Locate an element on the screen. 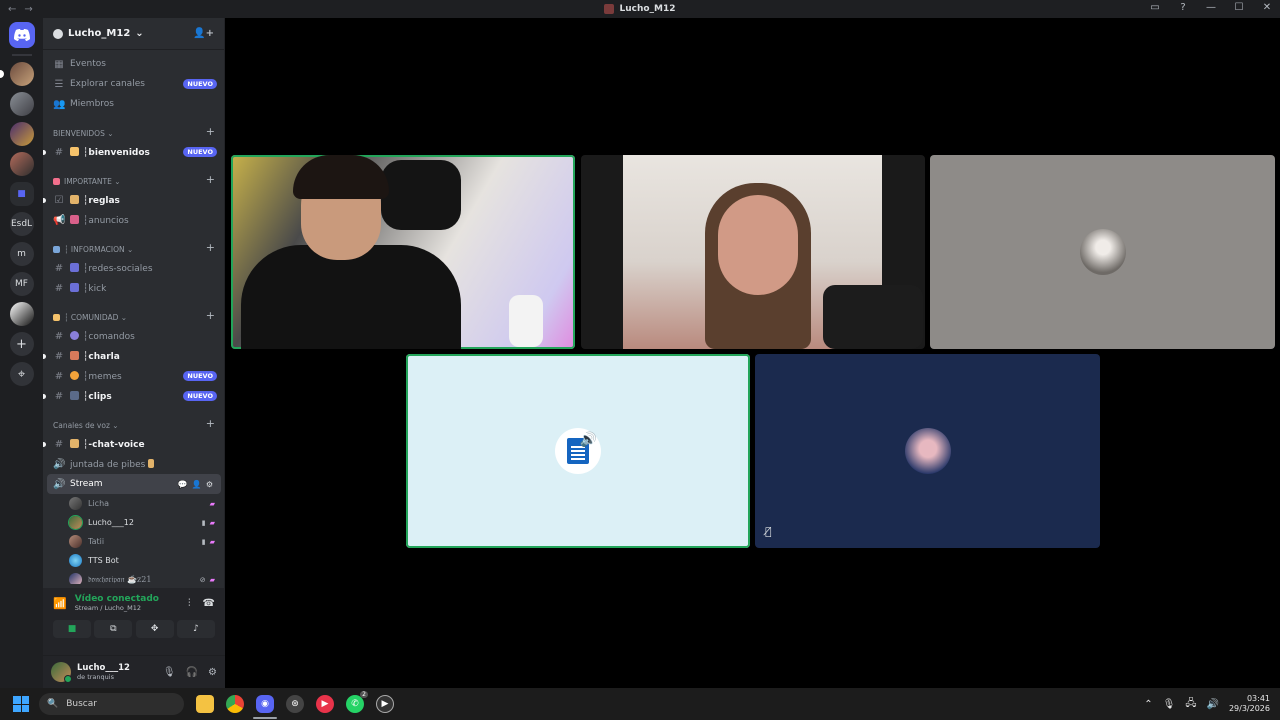 The height and width of the screenshot is (720, 1280). channel-anuncios: 📢 ┆anuncios is located at coordinates (134, 220).